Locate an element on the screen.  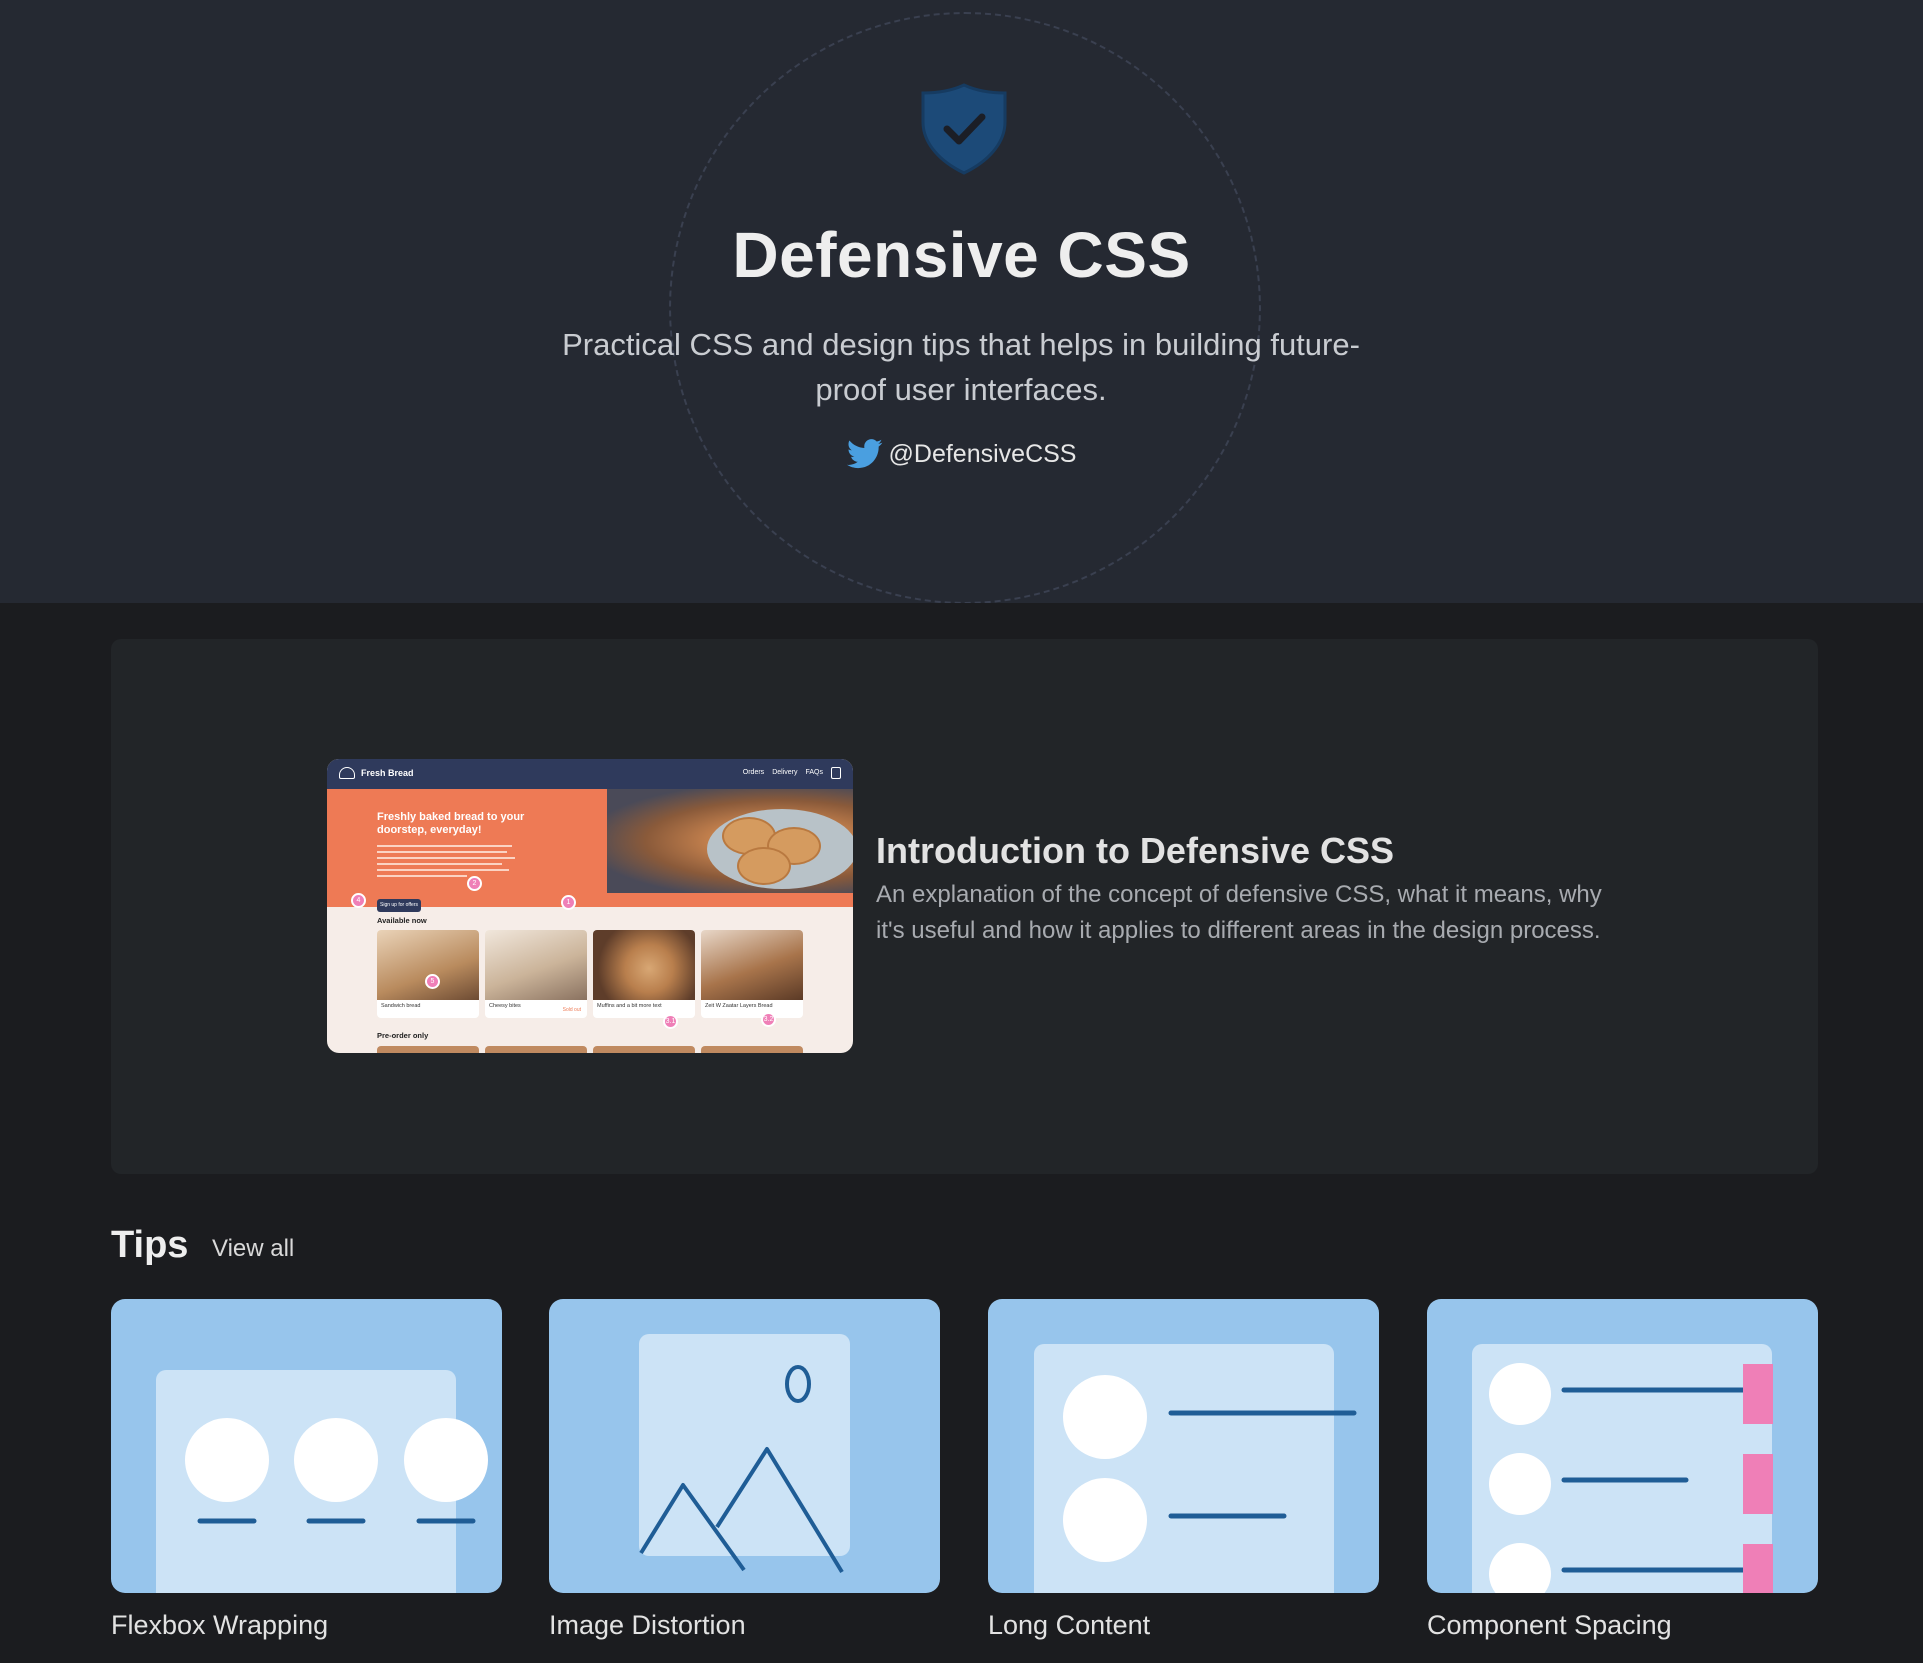
bread-basket-icon is located at coordinates (347, 773).